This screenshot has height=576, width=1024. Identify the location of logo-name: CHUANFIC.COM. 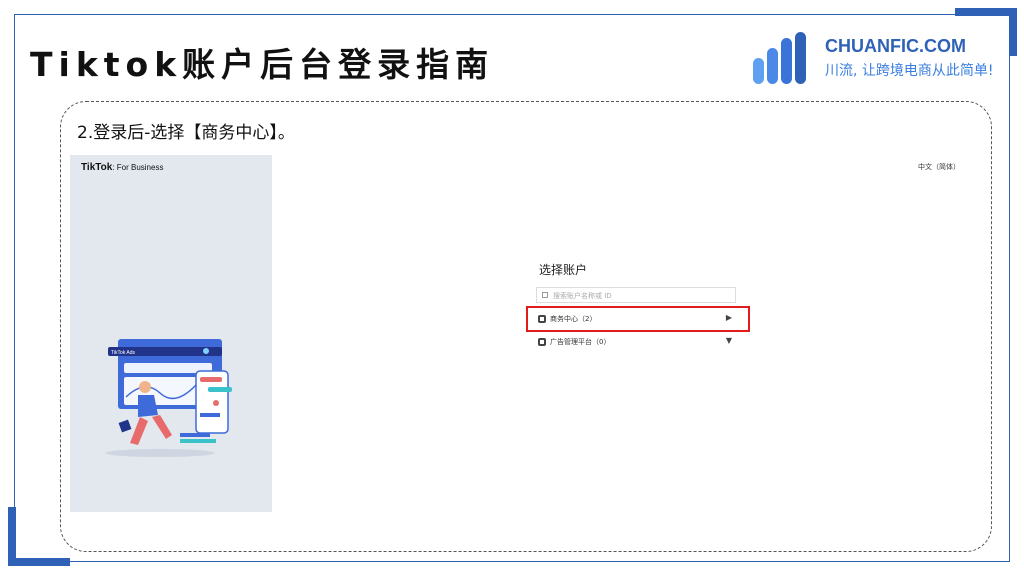
(895, 46).